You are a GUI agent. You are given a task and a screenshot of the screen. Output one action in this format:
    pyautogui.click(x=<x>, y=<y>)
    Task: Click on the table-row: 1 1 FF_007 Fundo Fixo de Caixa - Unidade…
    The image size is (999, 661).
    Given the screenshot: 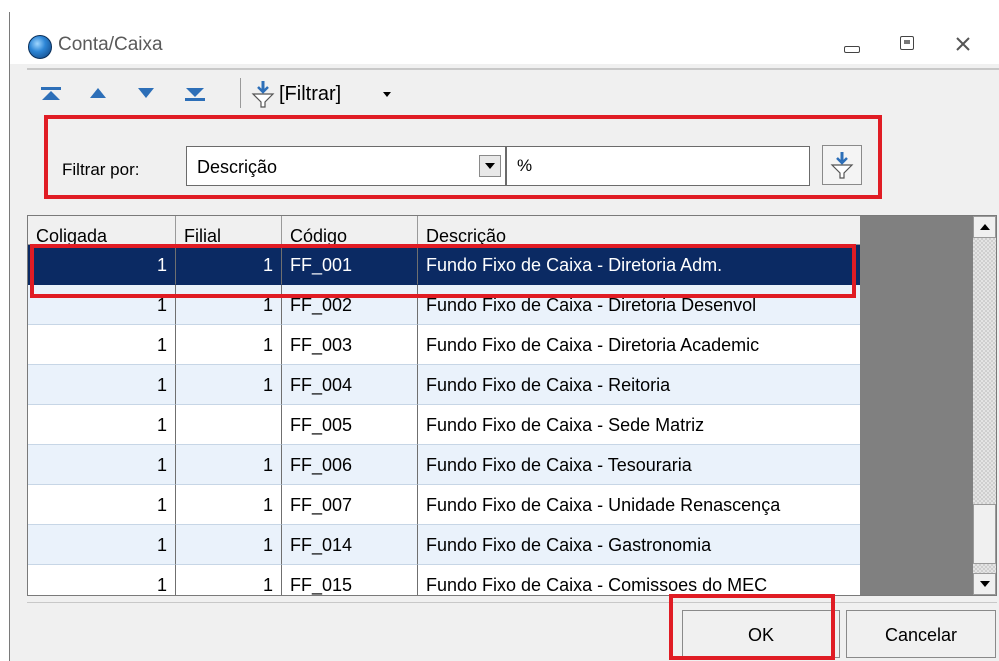 What is the action you would take?
    pyautogui.click(x=444, y=505)
    